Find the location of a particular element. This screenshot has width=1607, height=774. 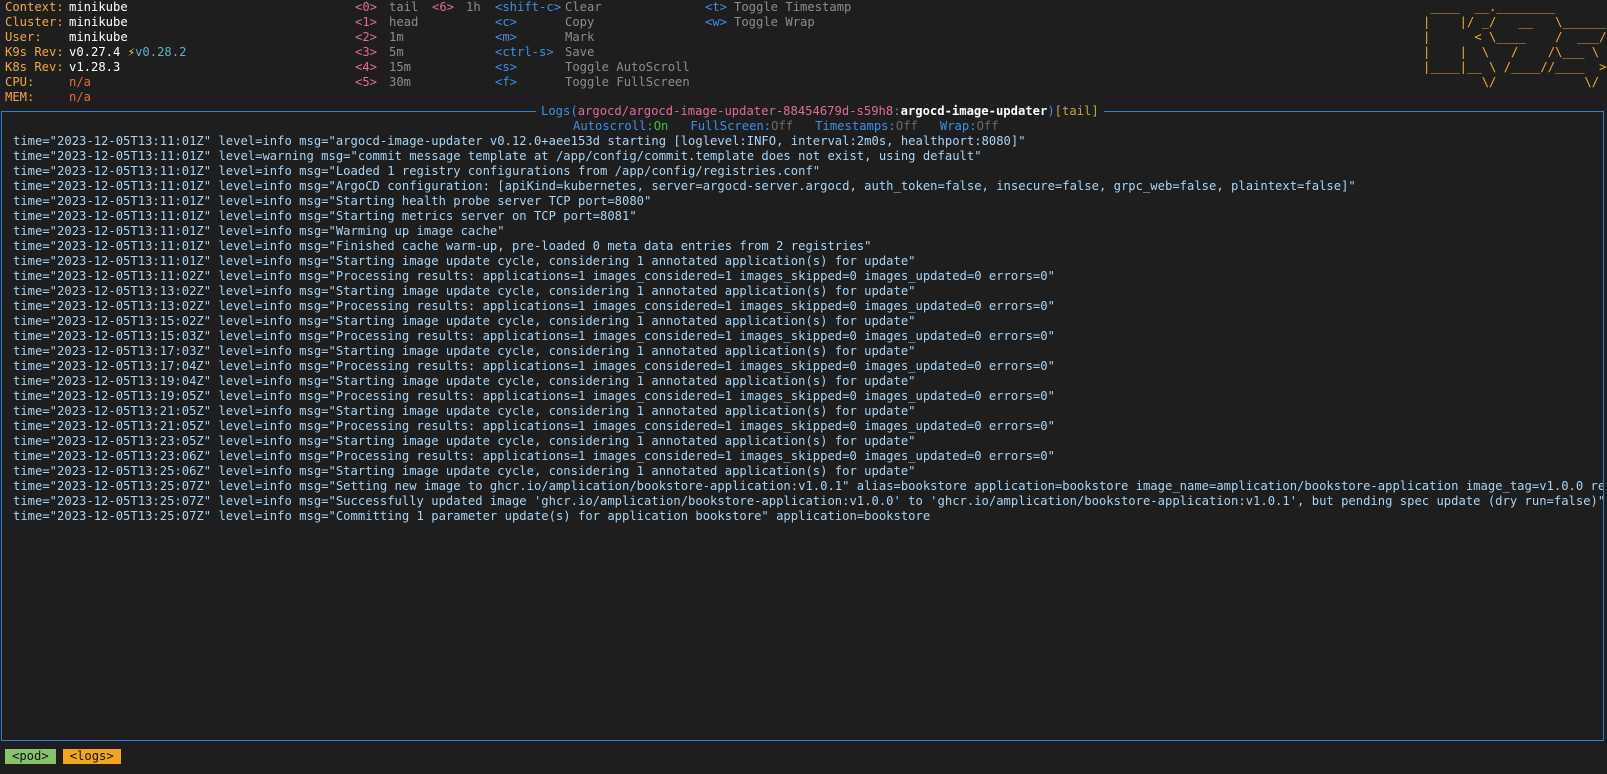

autoscroll-indicator: Autoscroll:On is located at coordinates (621, 126).